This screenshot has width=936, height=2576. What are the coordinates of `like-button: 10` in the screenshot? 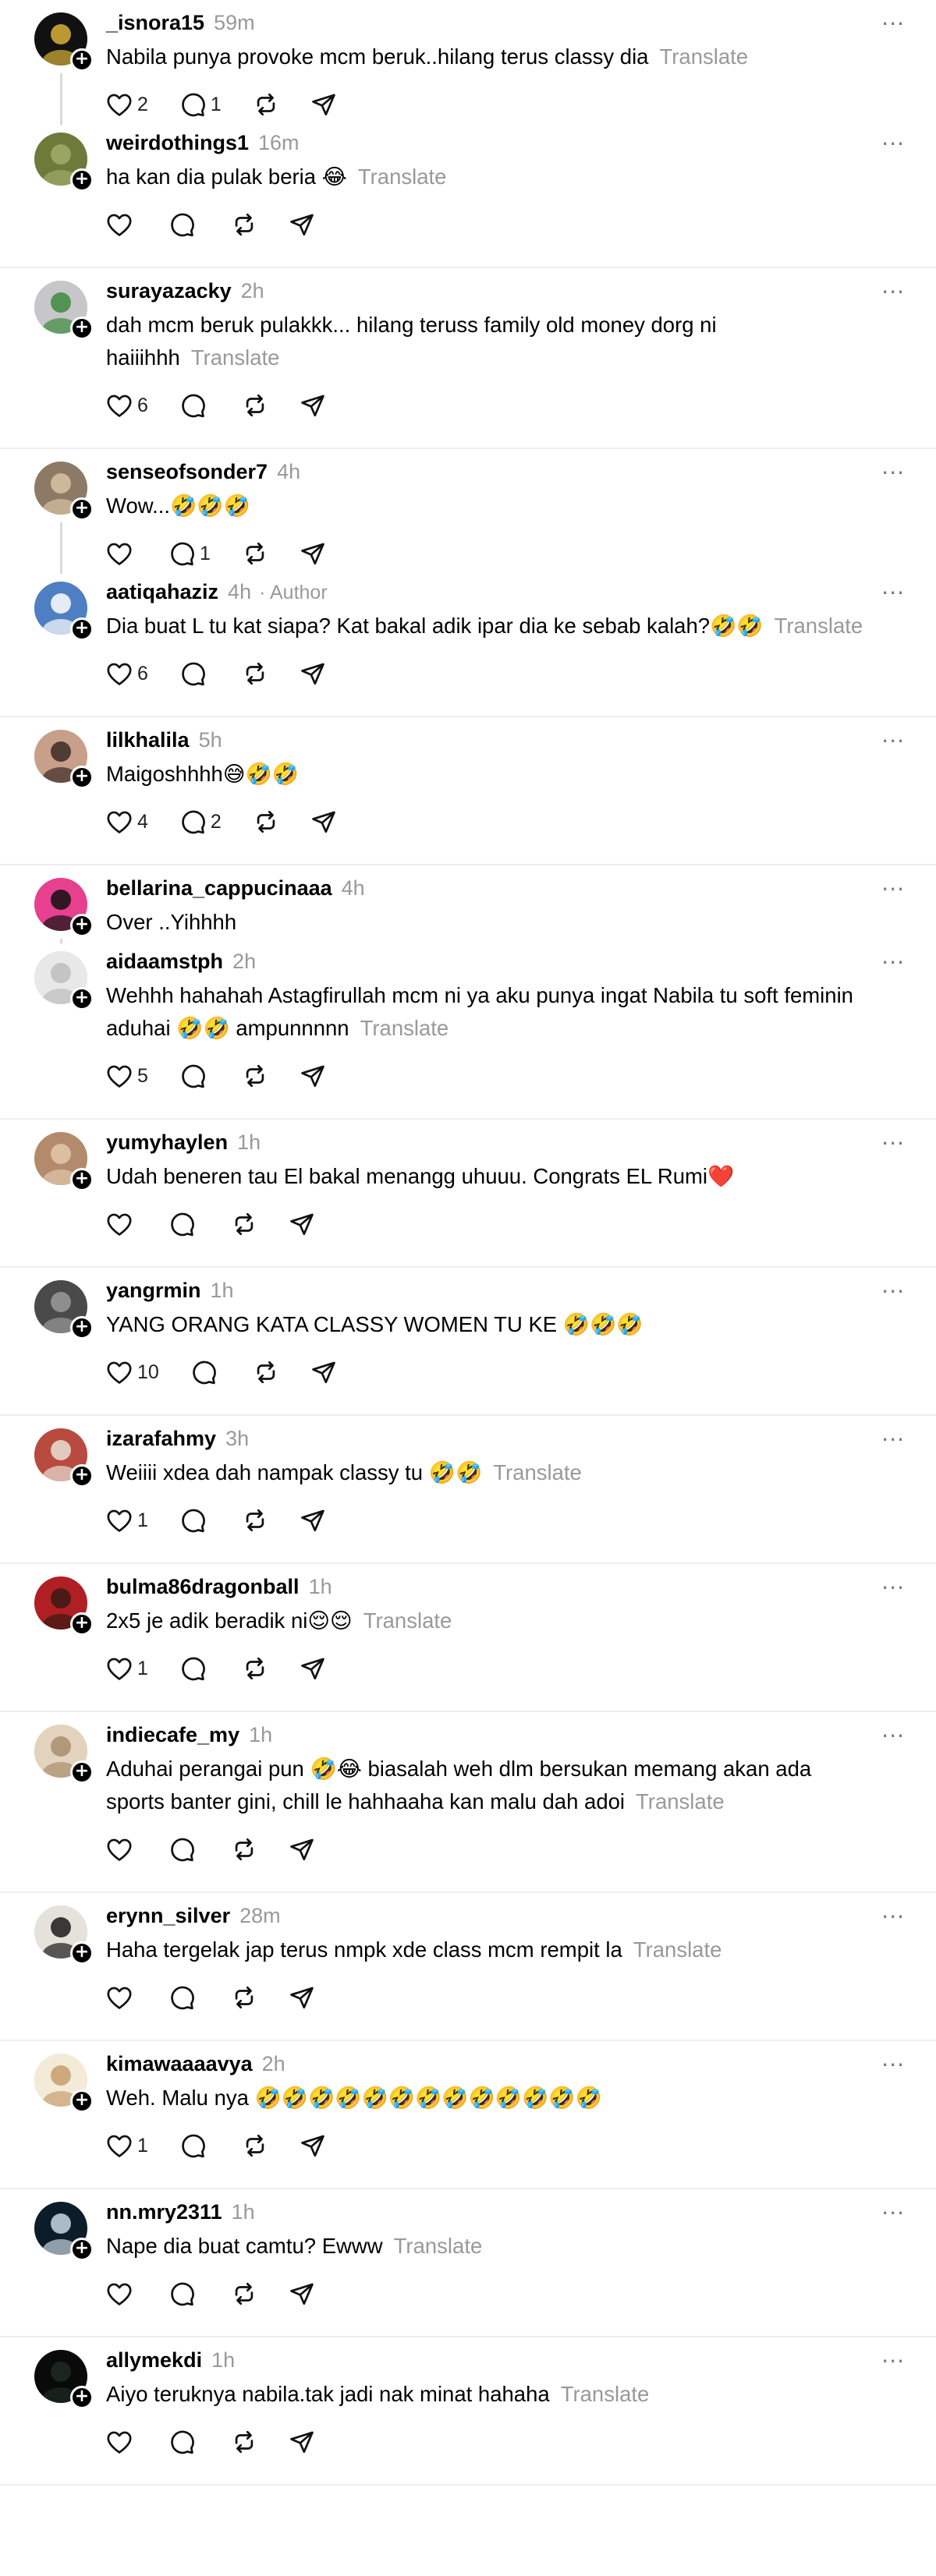 It's located at (133, 1372).